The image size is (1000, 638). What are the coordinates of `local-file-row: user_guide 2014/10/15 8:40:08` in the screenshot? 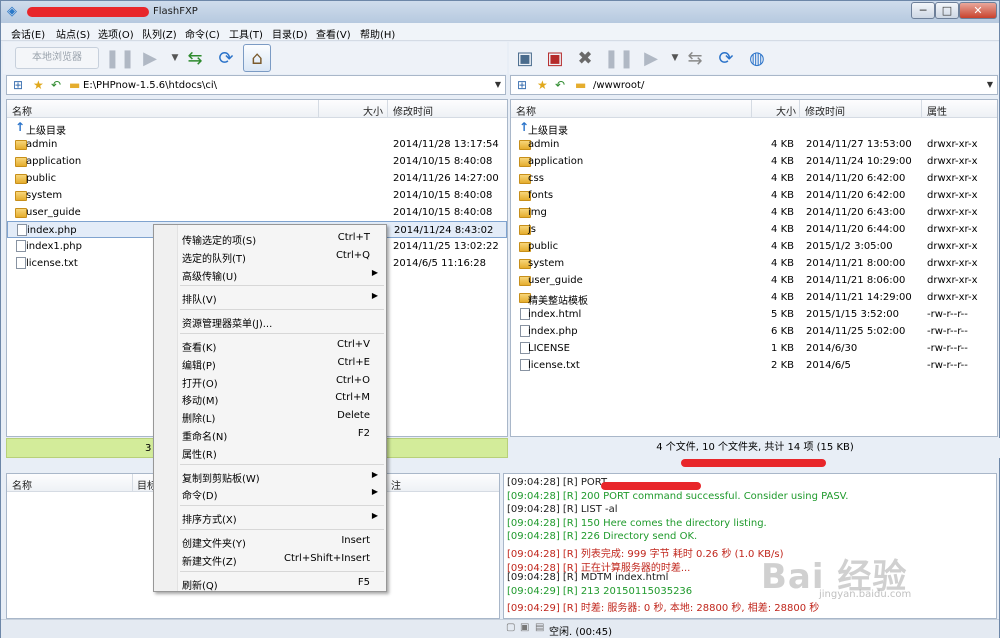 It's located at (257, 212).